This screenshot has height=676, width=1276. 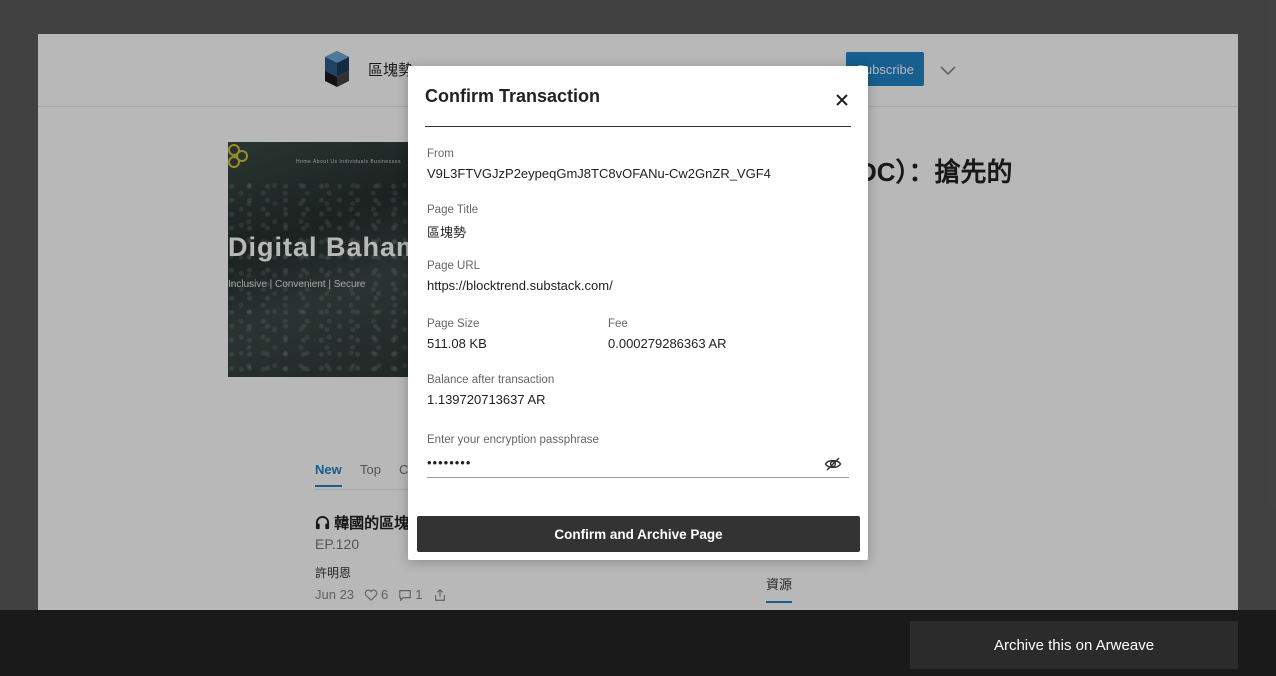 I want to click on balance-value: 1.139720713637 AR, so click(x=486, y=399).